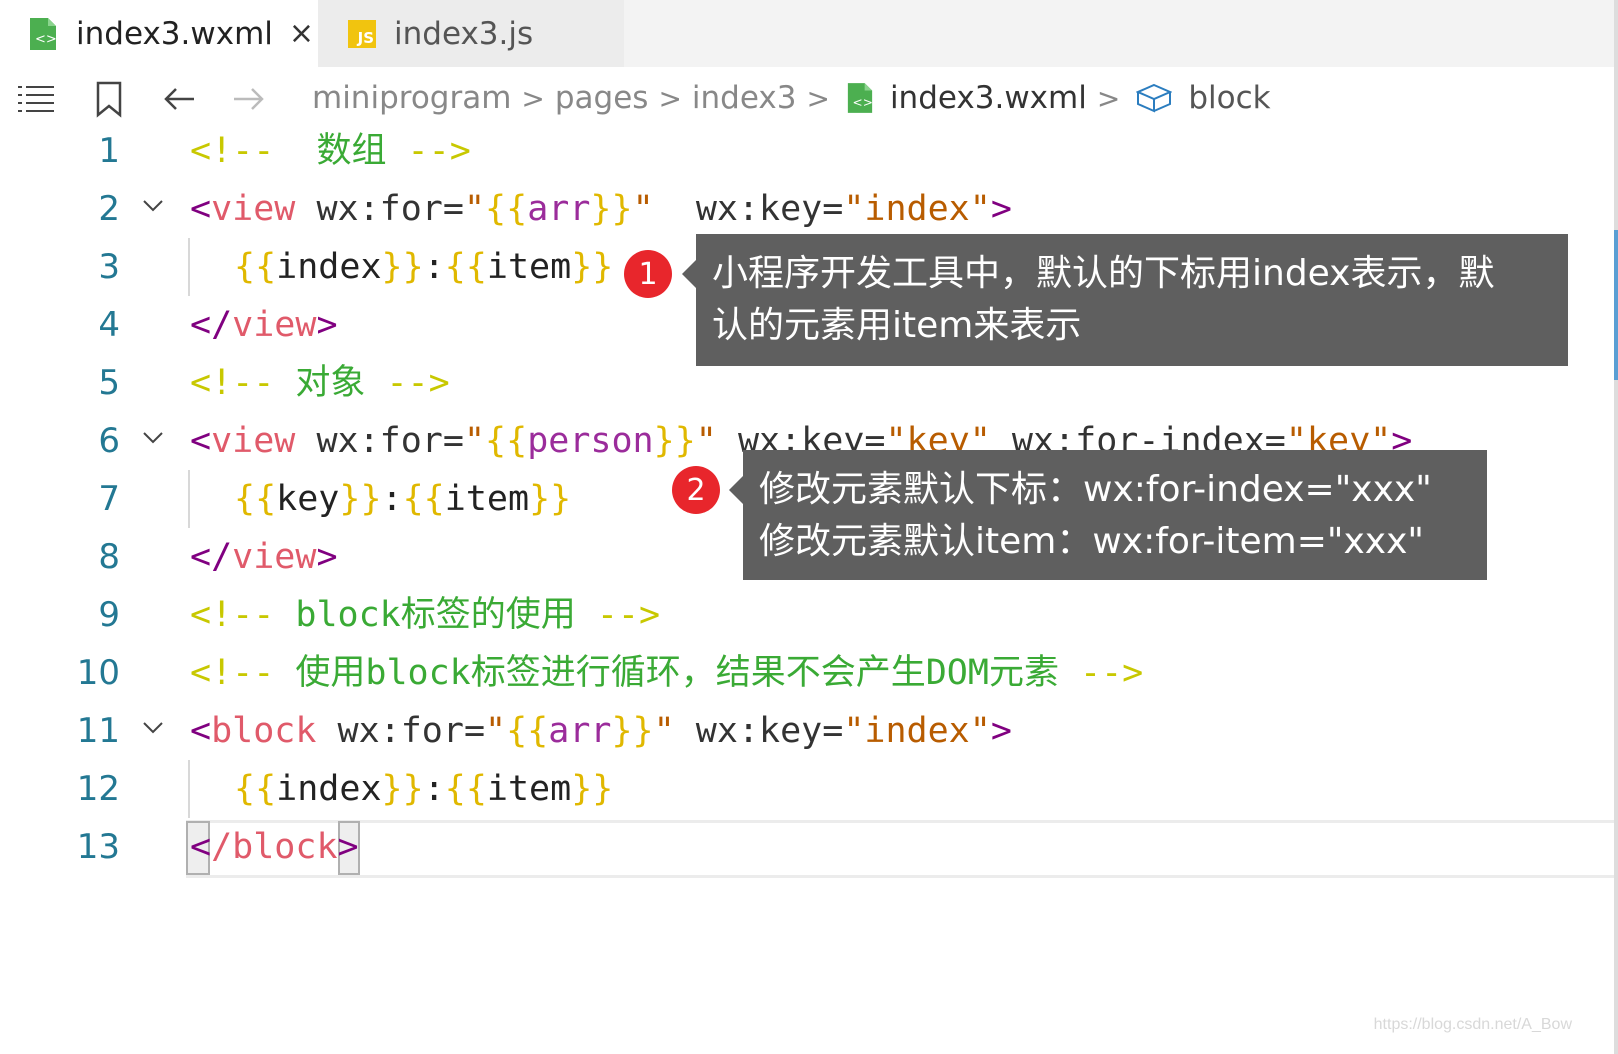  I want to click on callout-text: 修改元素默认item：wx:for-item="xxx", so click(1091, 541).